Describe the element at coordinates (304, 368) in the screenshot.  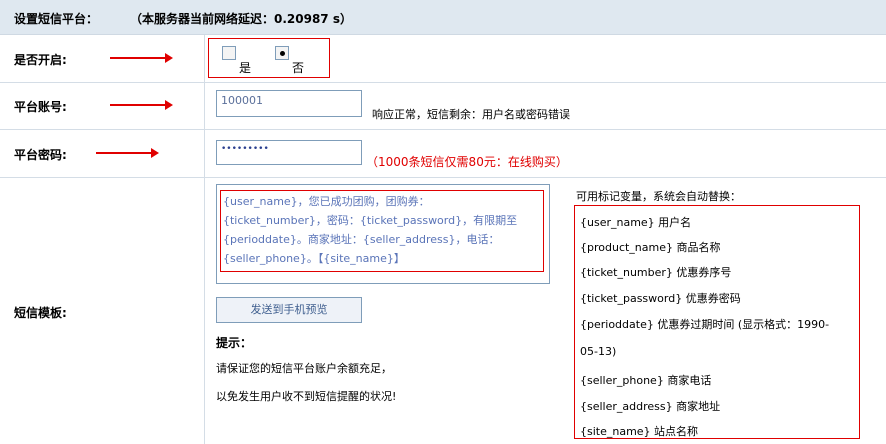
I see `tip-line: 请保证您的短信平台账户余额充足，` at that location.